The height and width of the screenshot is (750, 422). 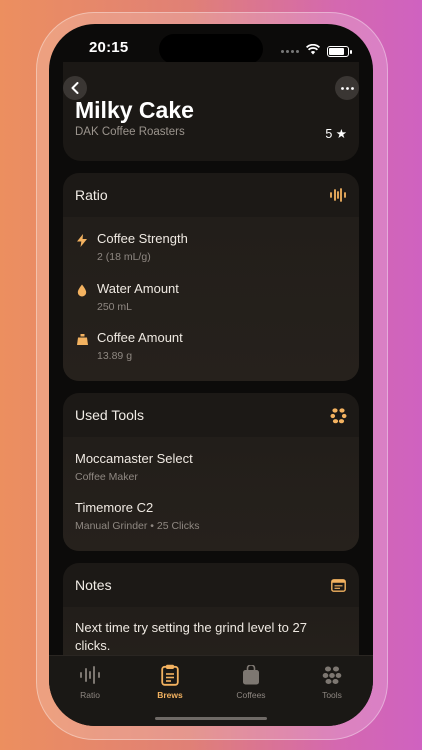 What do you see at coordinates (313, 51) in the screenshot?
I see `wifi-icon` at bounding box center [313, 51].